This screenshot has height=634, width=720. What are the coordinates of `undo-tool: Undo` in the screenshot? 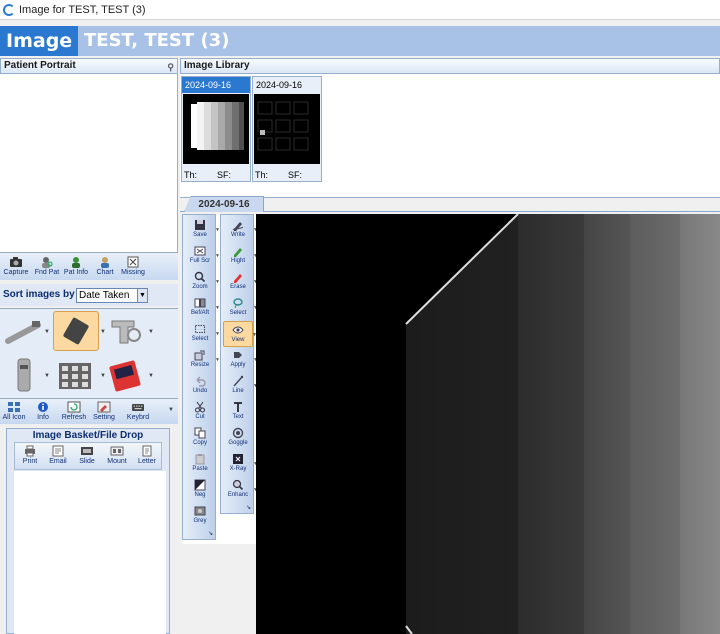 It's located at (200, 386).